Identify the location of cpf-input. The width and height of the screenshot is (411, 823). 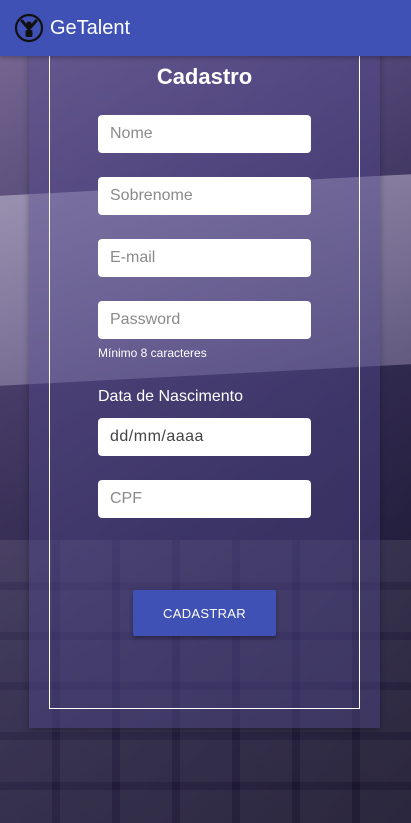
(204, 499).